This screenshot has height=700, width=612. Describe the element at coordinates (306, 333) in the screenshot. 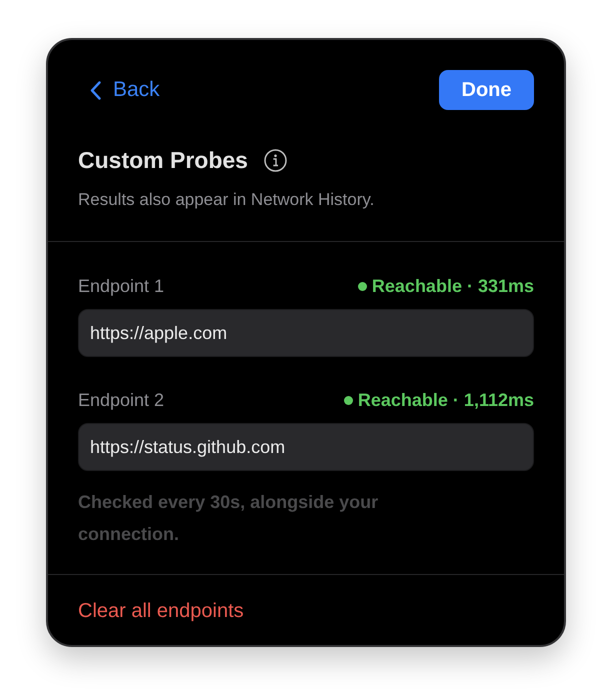

I see `url-input-field: https://apple.com` at that location.